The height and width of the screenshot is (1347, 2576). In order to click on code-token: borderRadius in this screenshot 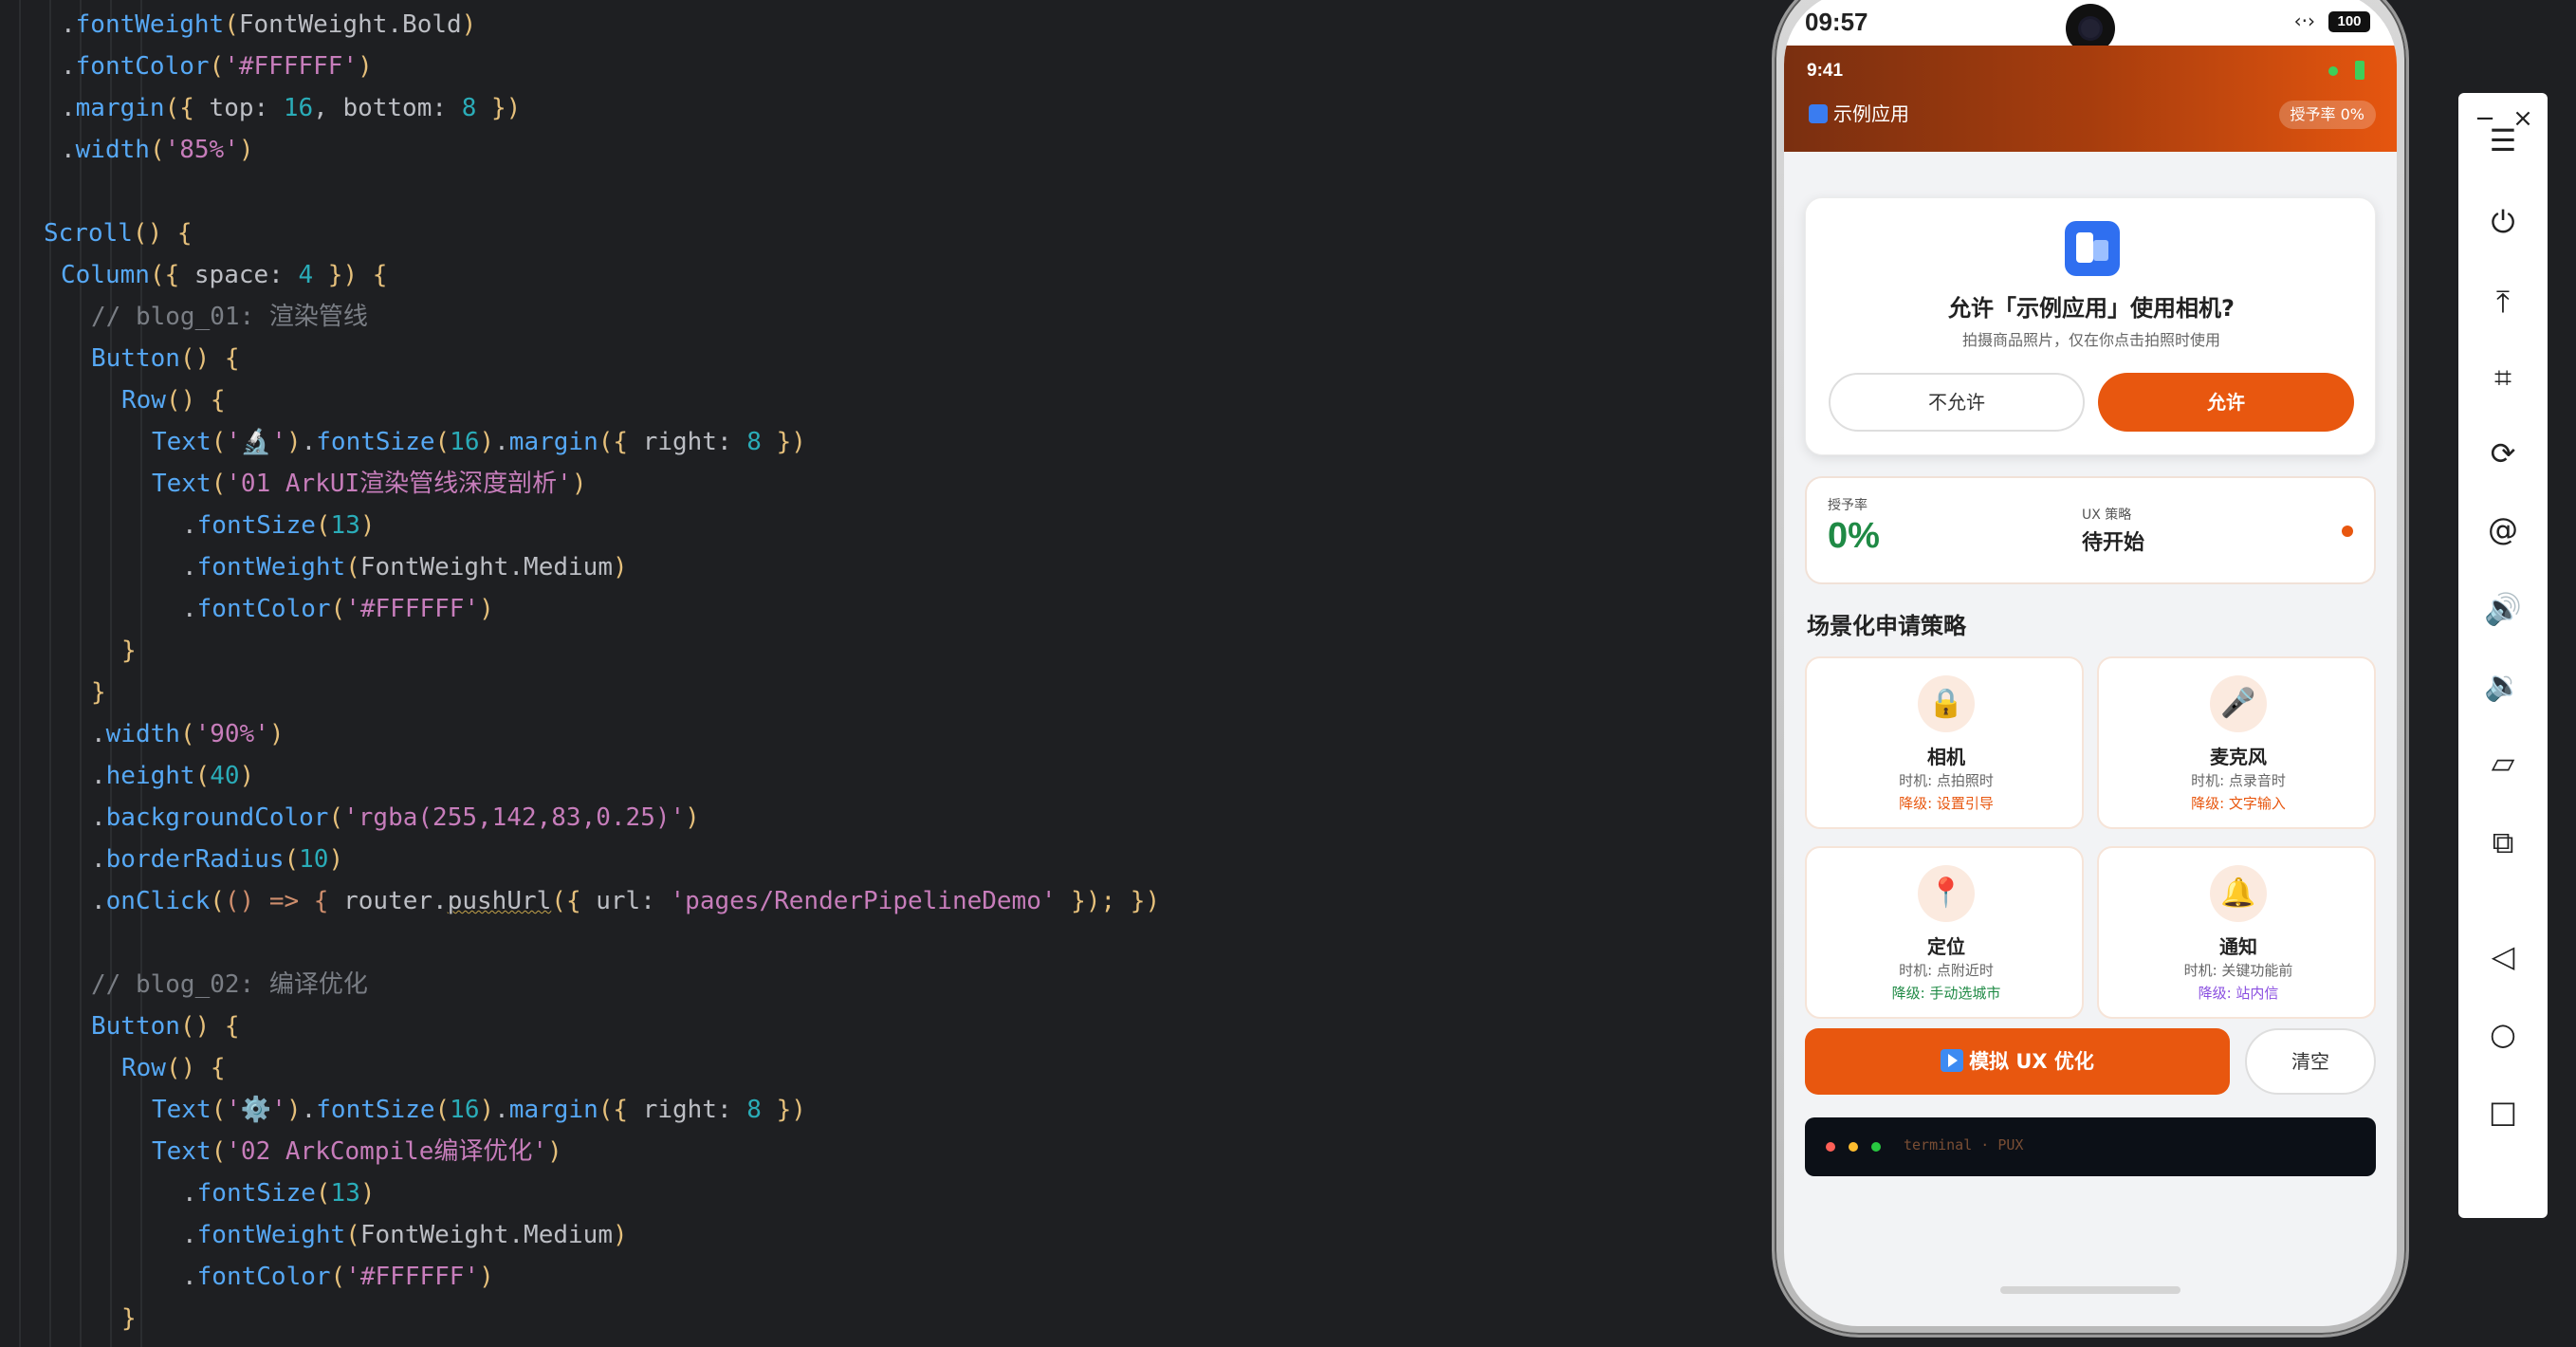, I will do `click(195, 859)`.